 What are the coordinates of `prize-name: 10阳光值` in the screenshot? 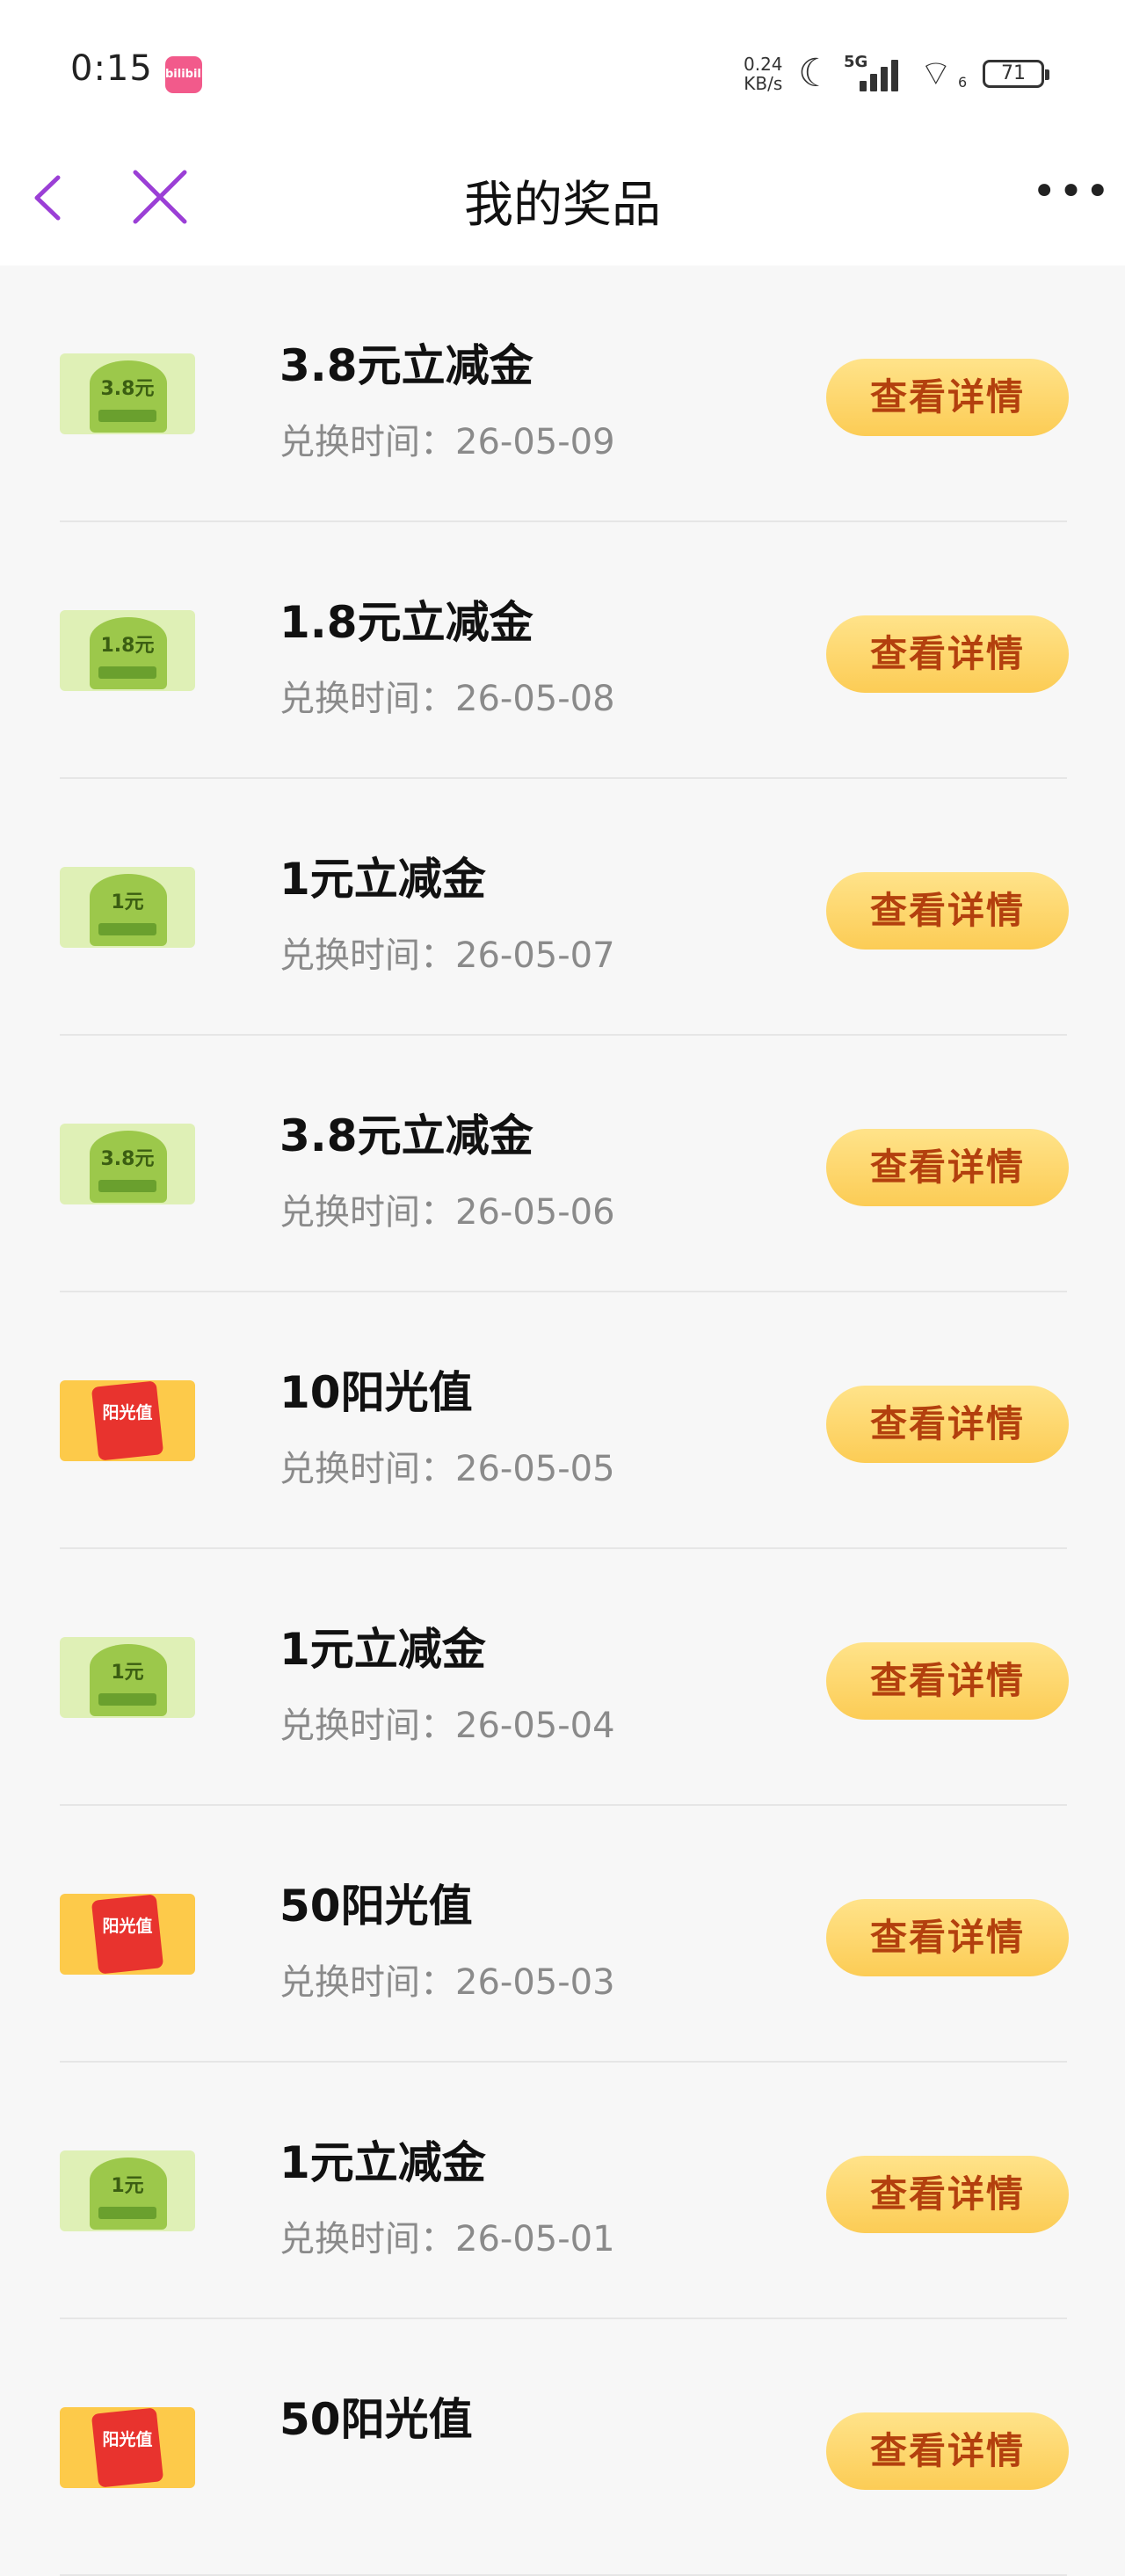 It's located at (376, 1392).